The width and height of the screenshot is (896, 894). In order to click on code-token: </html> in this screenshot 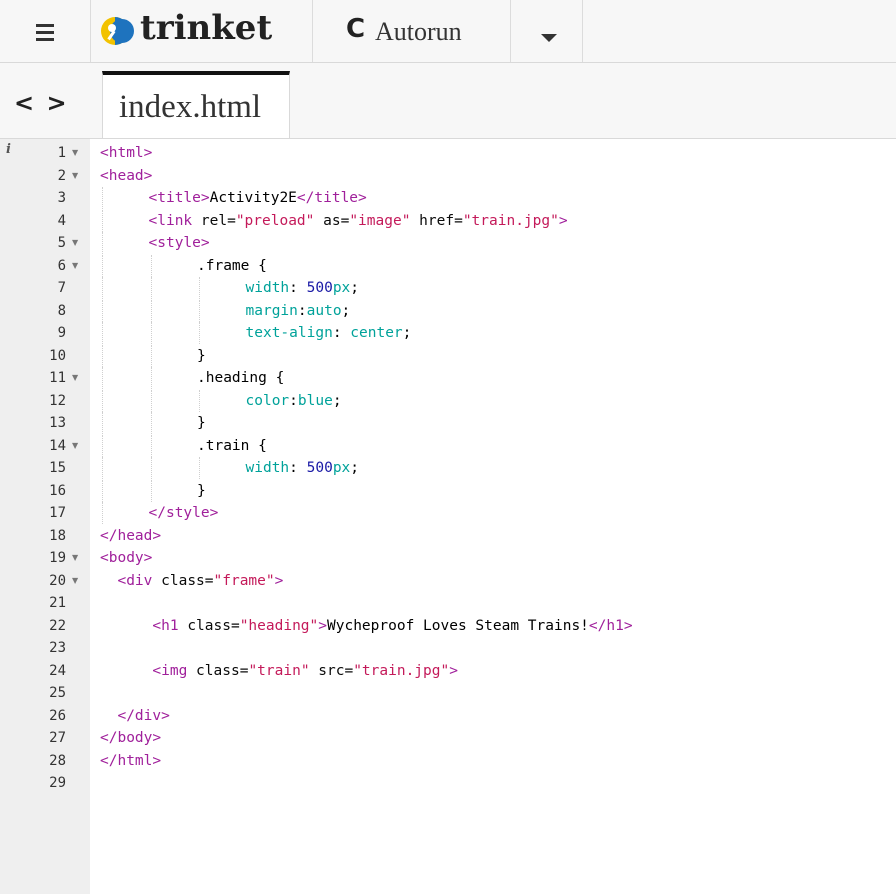, I will do `click(131, 760)`.